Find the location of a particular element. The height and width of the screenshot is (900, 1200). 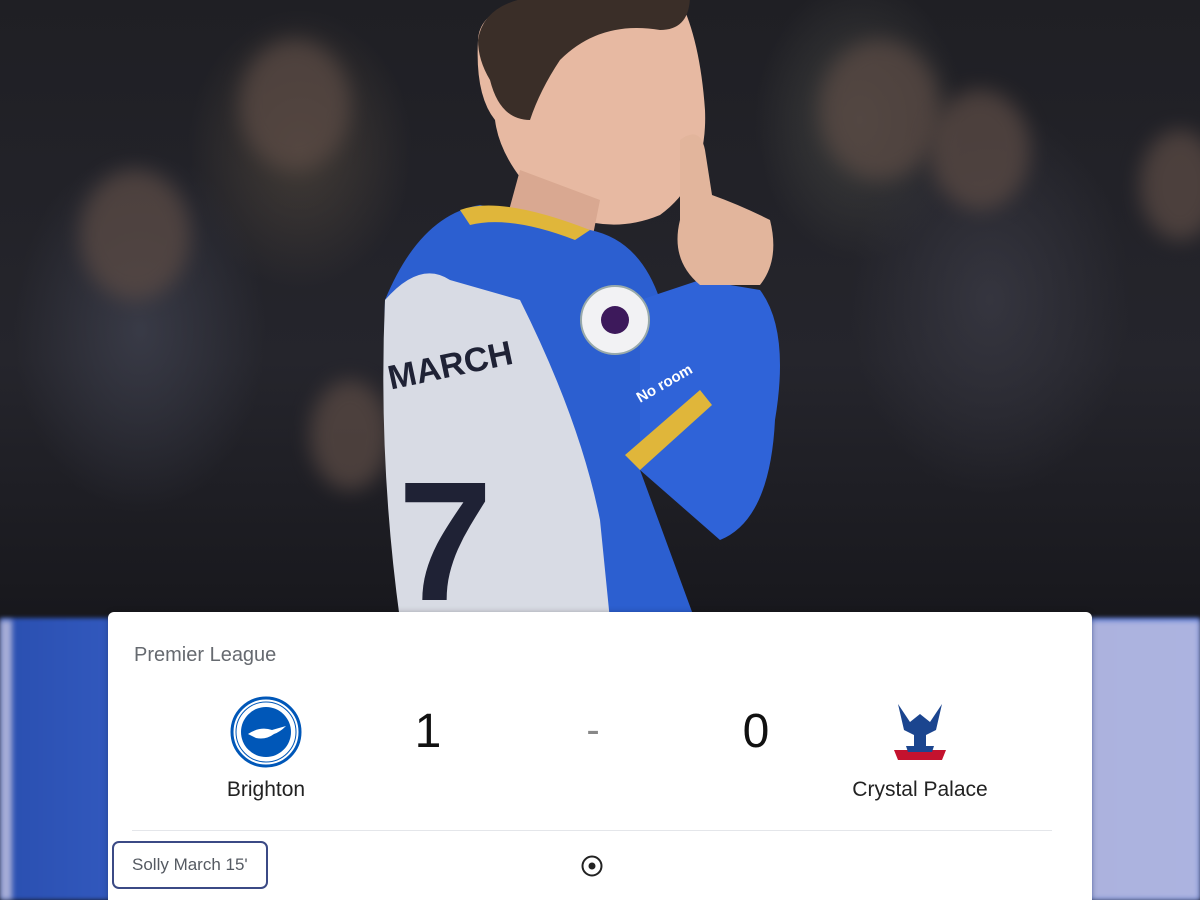

away-team: Crystal Palace is located at coordinates (920, 749).